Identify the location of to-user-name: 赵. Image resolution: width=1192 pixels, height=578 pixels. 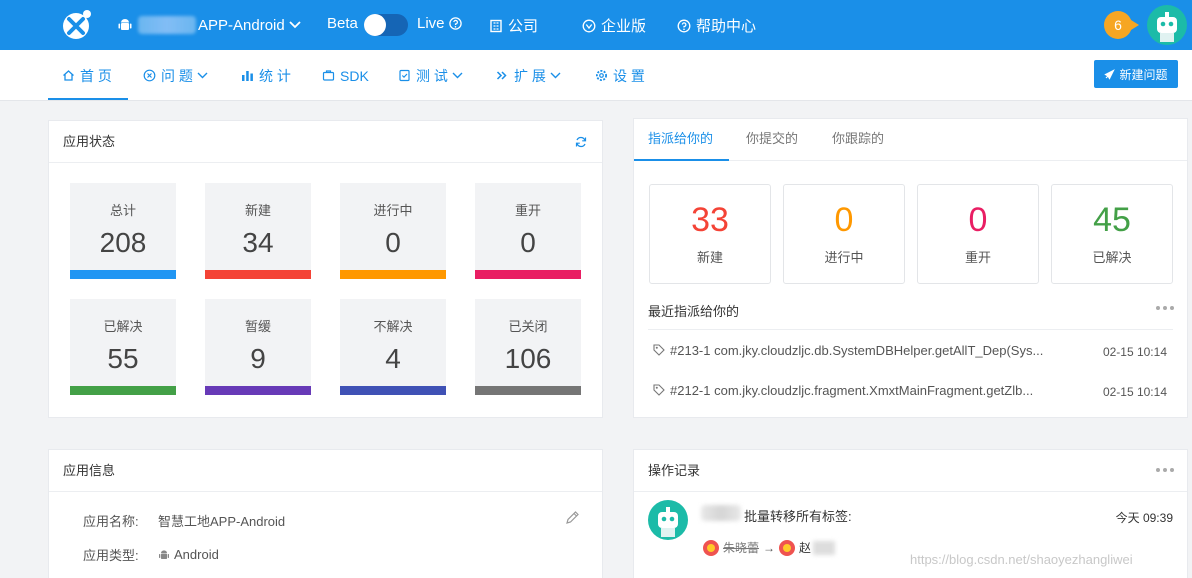
(805, 548).